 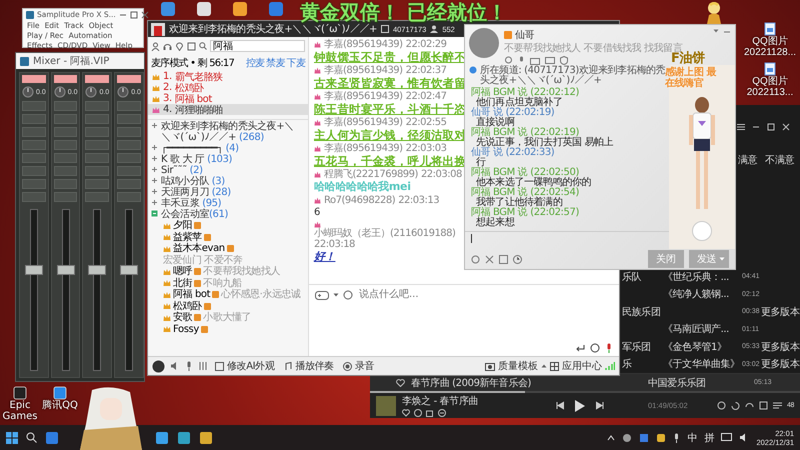 What do you see at coordinates (179, 46) in the screenshot?
I see `location-pin-icon` at bounding box center [179, 46].